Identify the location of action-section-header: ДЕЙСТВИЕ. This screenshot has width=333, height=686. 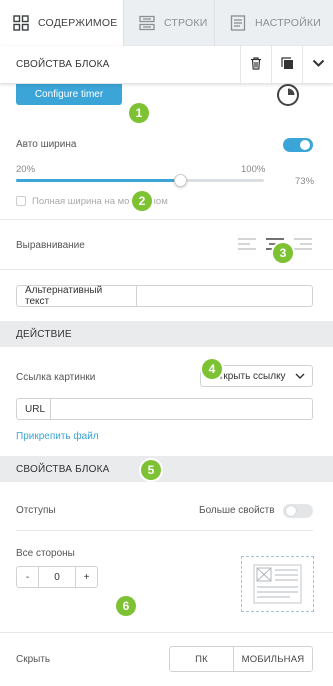
(166, 334).